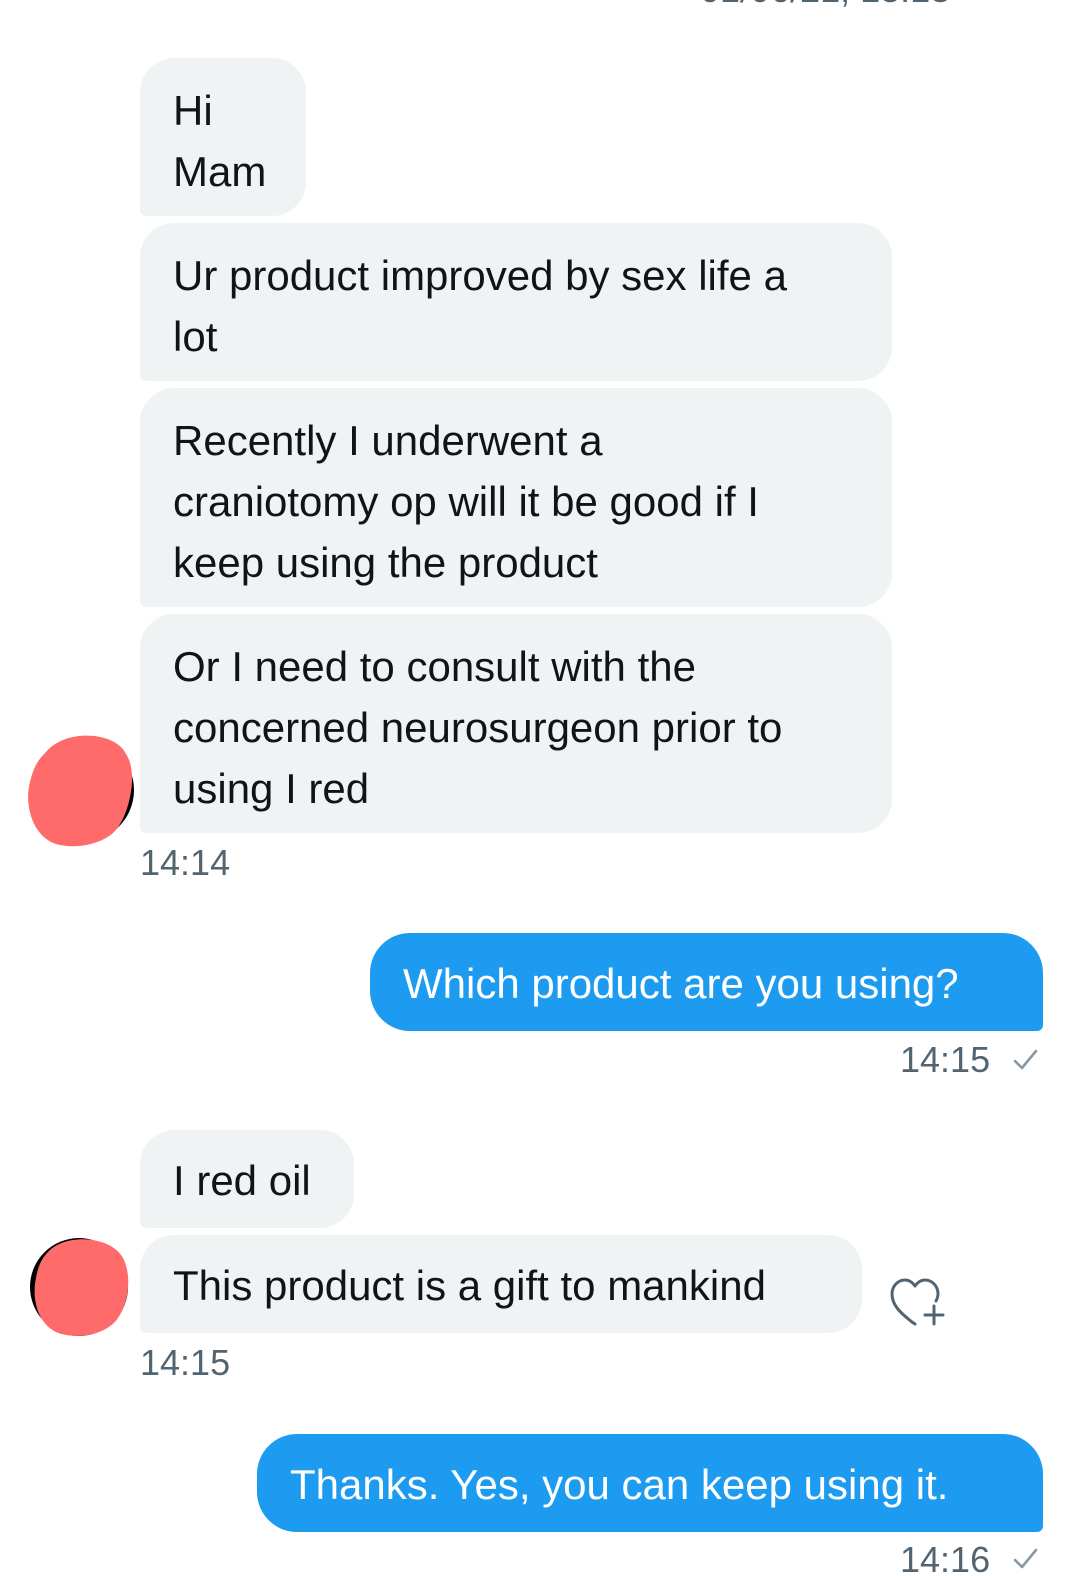 Image resolution: width=1080 pixels, height=1576 pixels. I want to click on previous-timestamp: 01/06/21, 13:13 ✓, so click(845, 5).